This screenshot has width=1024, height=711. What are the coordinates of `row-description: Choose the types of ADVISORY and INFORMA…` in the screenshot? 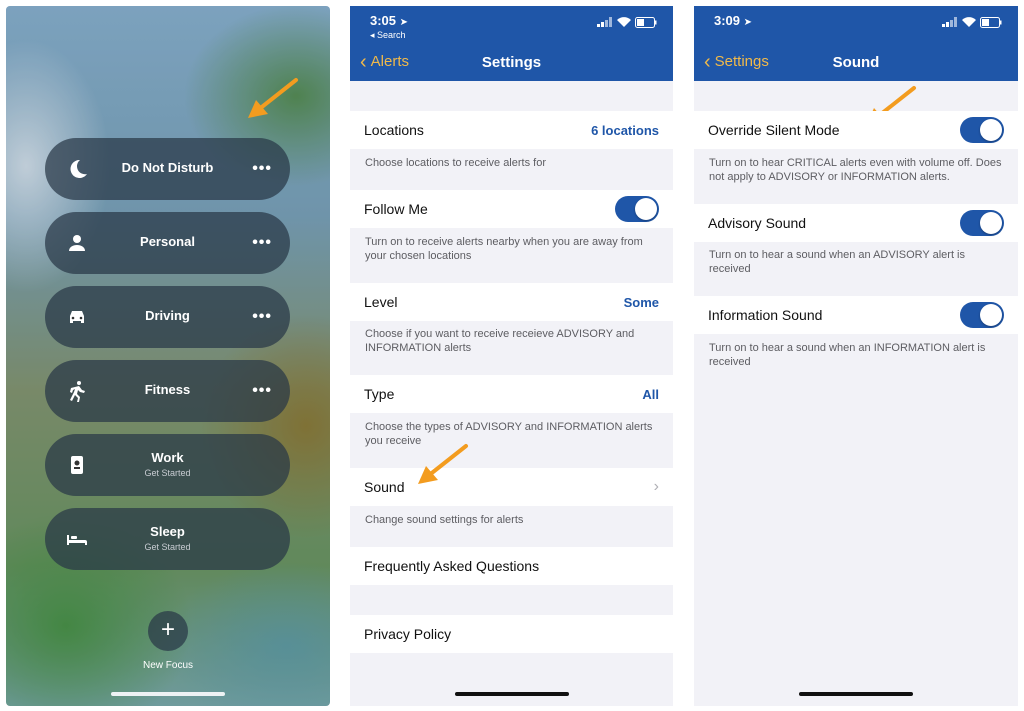 It's located at (509, 434).